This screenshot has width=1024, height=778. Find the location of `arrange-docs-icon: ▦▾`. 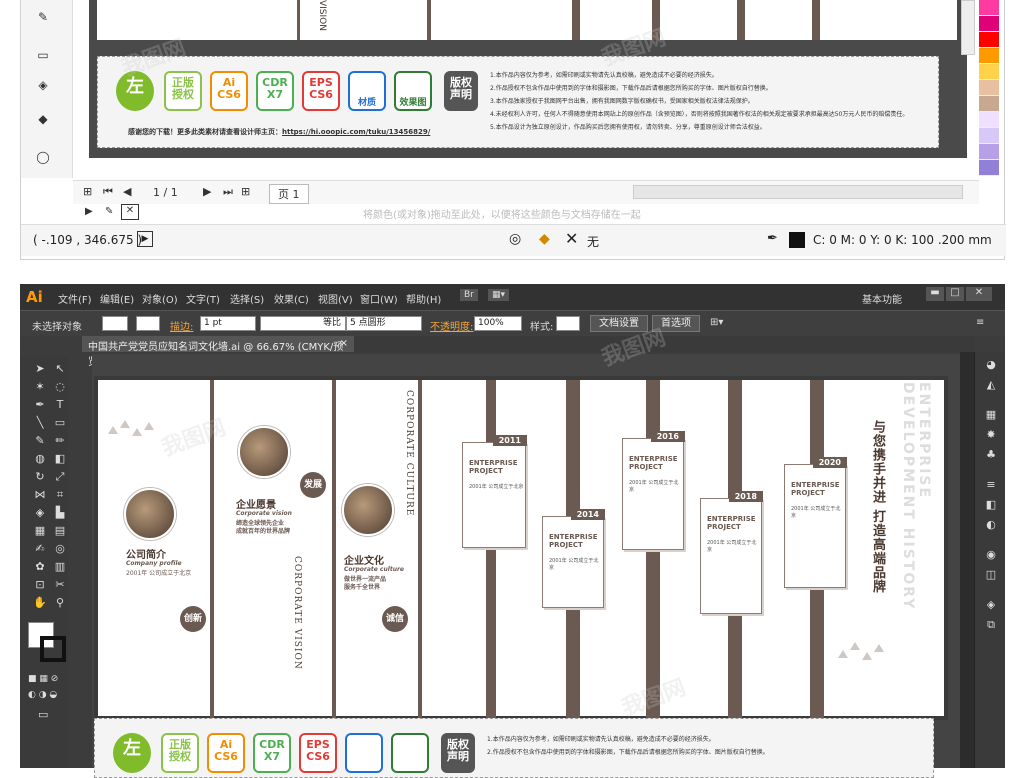

arrange-docs-icon: ▦▾ is located at coordinates (499, 295).